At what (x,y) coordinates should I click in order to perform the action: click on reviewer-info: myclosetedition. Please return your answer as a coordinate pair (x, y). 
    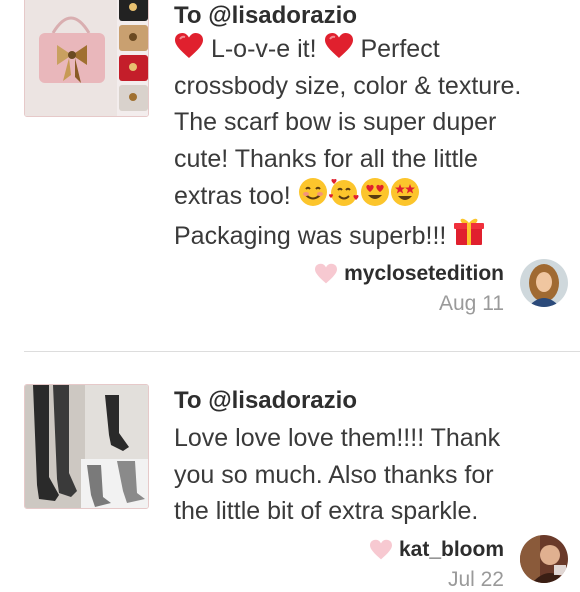
    Looking at the image, I should click on (409, 274).